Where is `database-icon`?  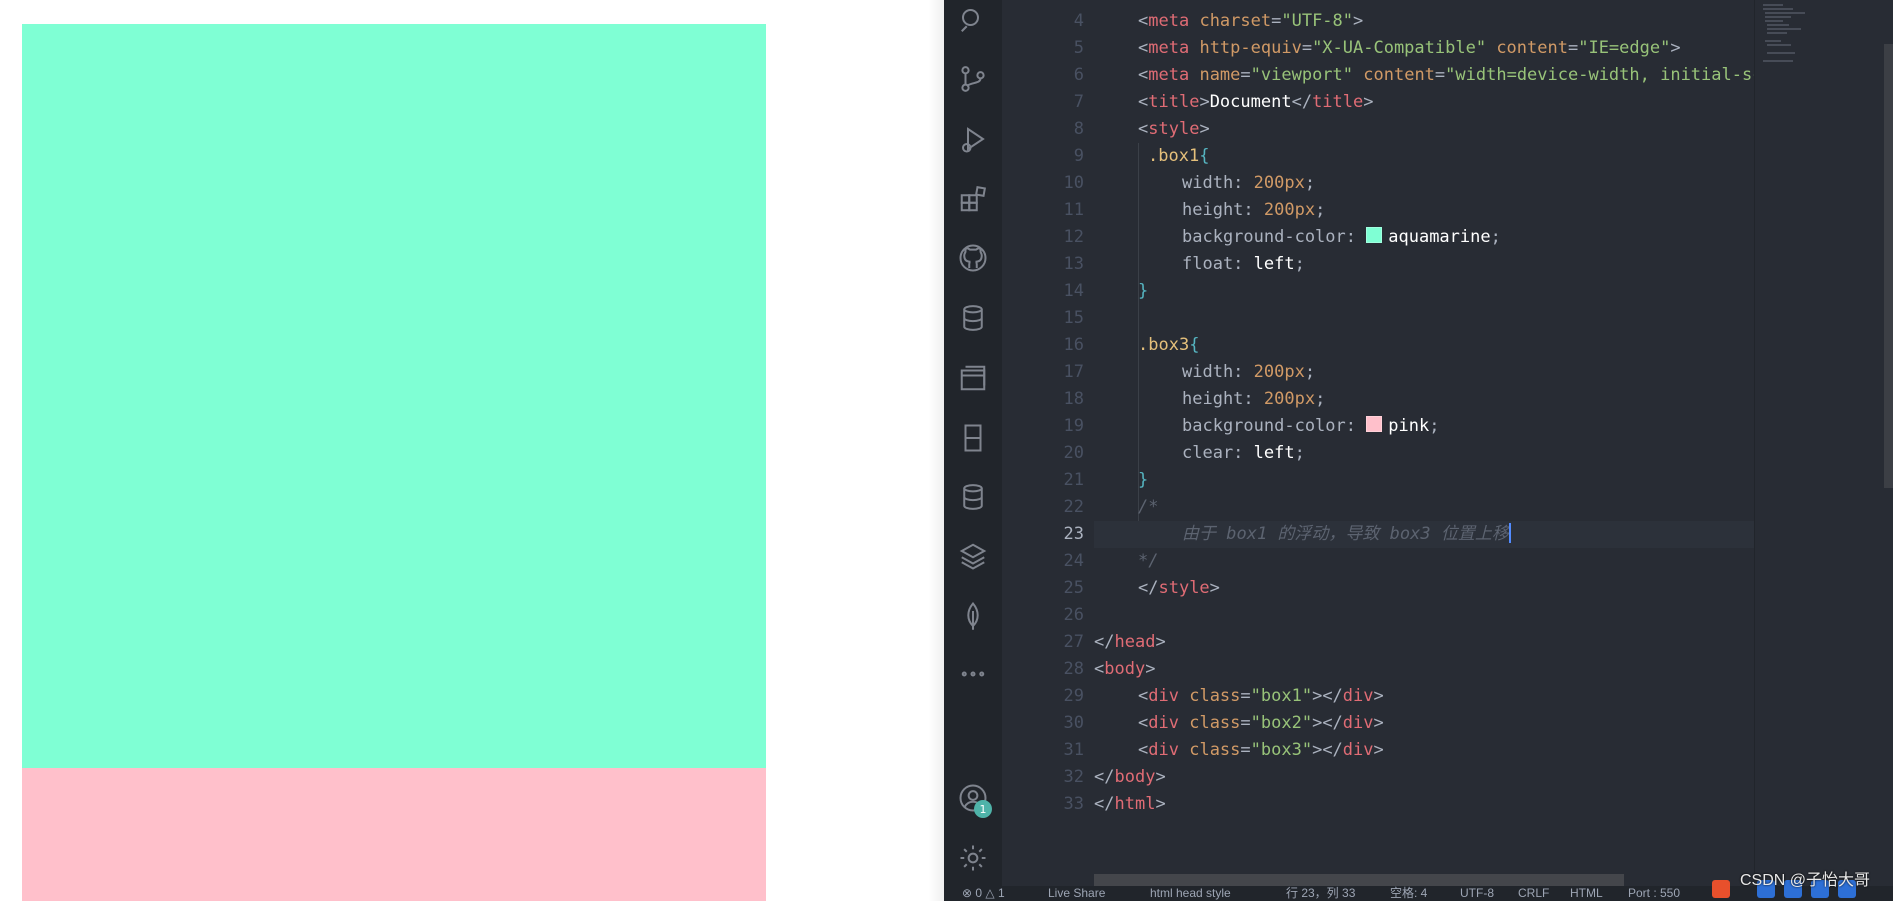
database-icon is located at coordinates (973, 318).